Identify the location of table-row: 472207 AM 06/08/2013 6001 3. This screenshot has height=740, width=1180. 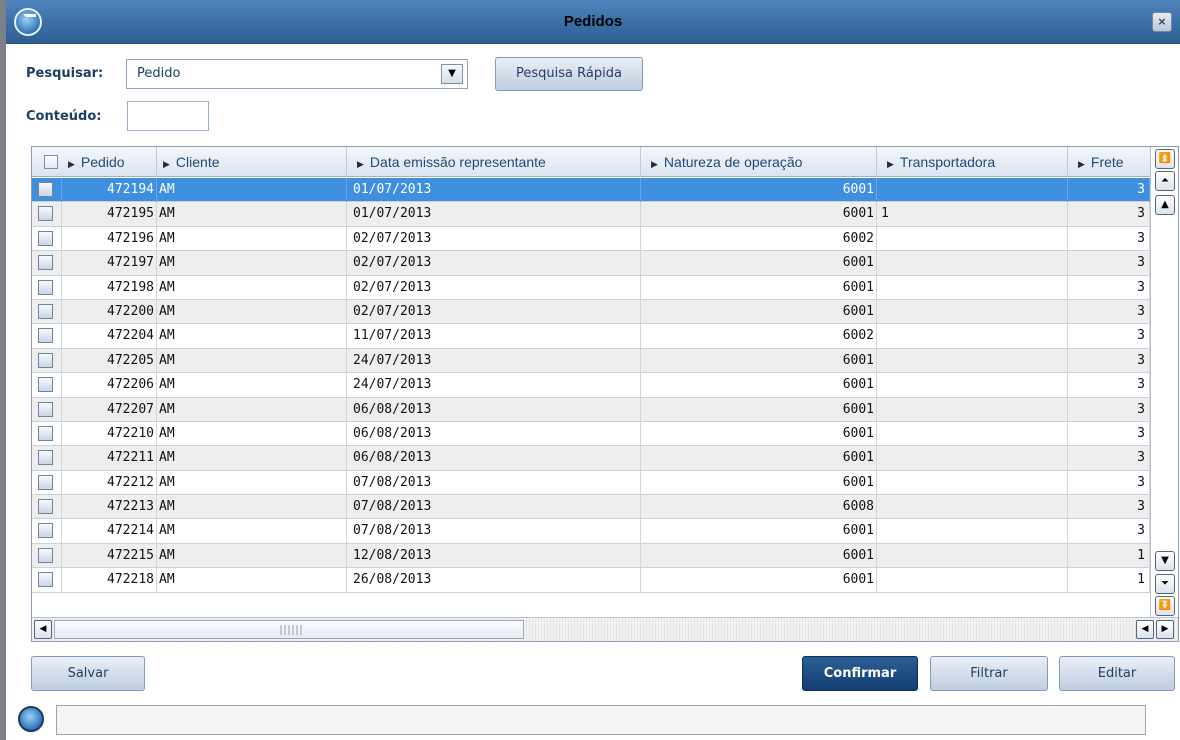
(591, 409).